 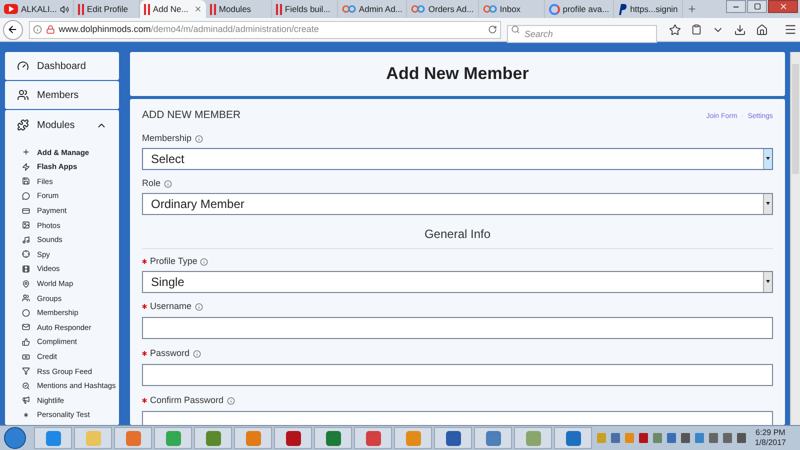 What do you see at coordinates (457, 203) in the screenshot?
I see `select-field: Ordinary Member` at bounding box center [457, 203].